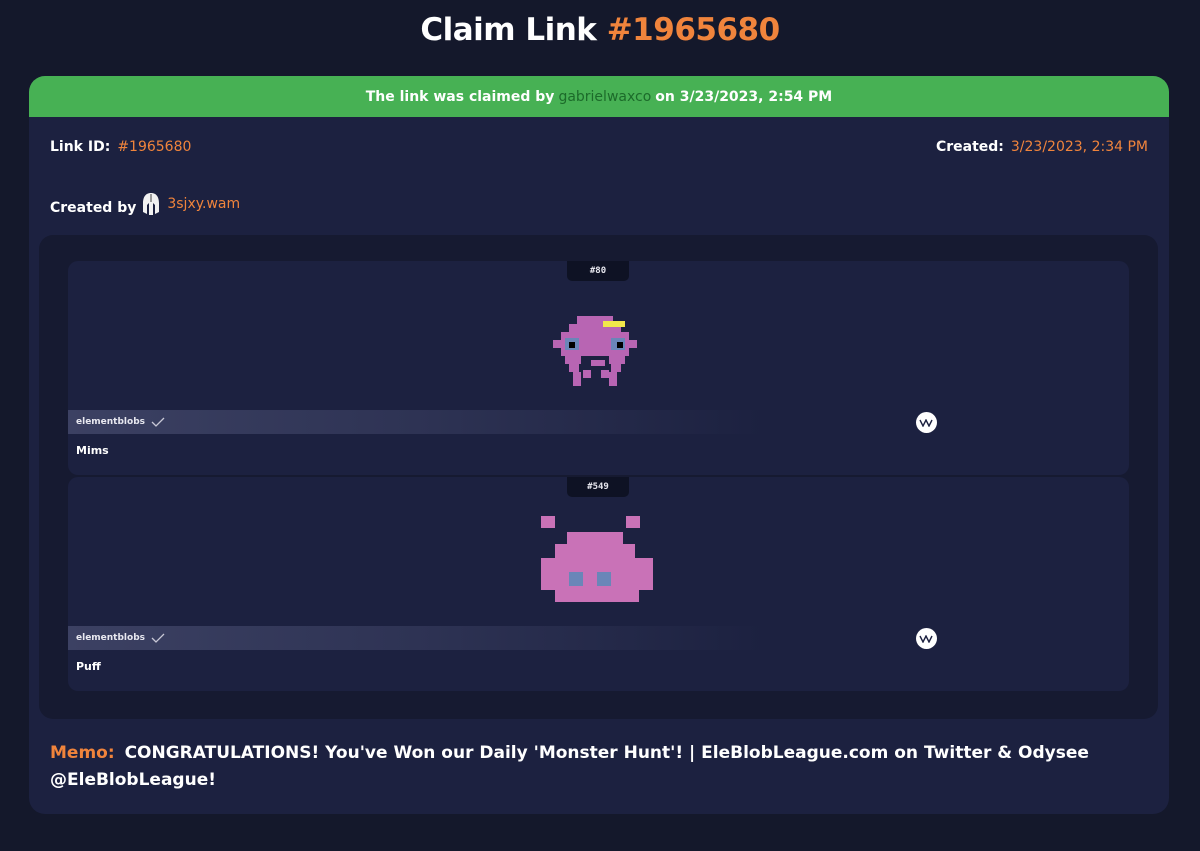 The width and height of the screenshot is (1200, 851). What do you see at coordinates (597, 559) in the screenshot?
I see `puff-blob-image` at bounding box center [597, 559].